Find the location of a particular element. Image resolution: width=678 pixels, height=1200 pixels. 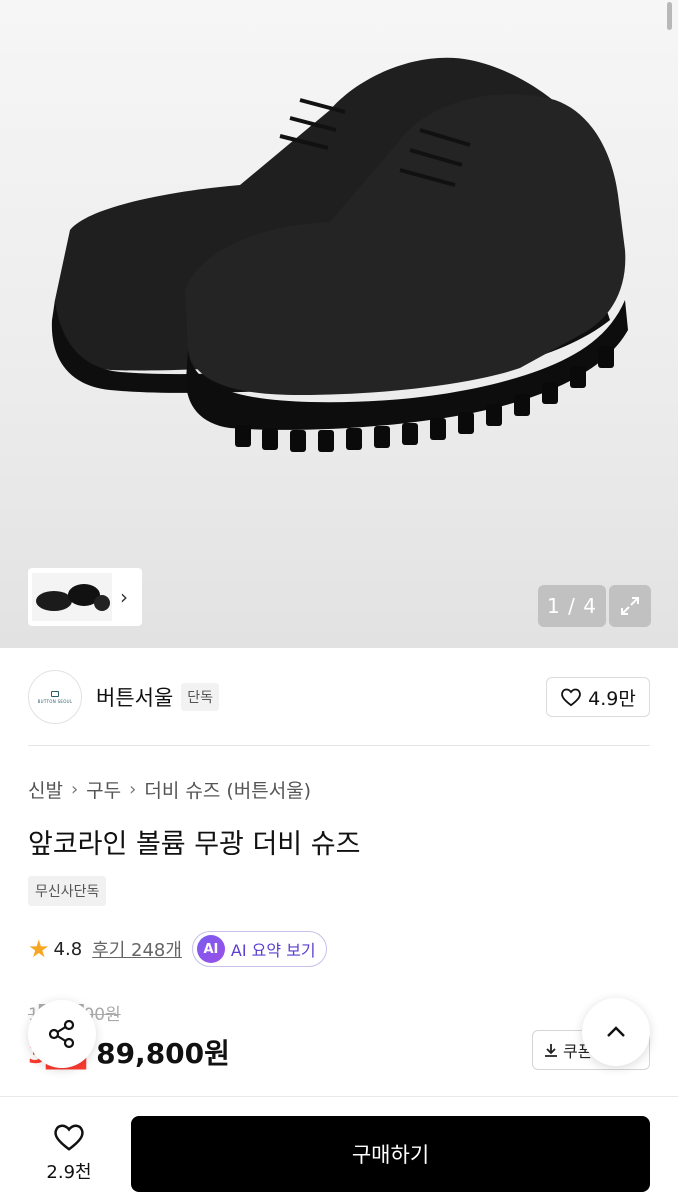

product-title: 앞코라인 볼륨 무광 더비 슈즈 is located at coordinates (194, 844).